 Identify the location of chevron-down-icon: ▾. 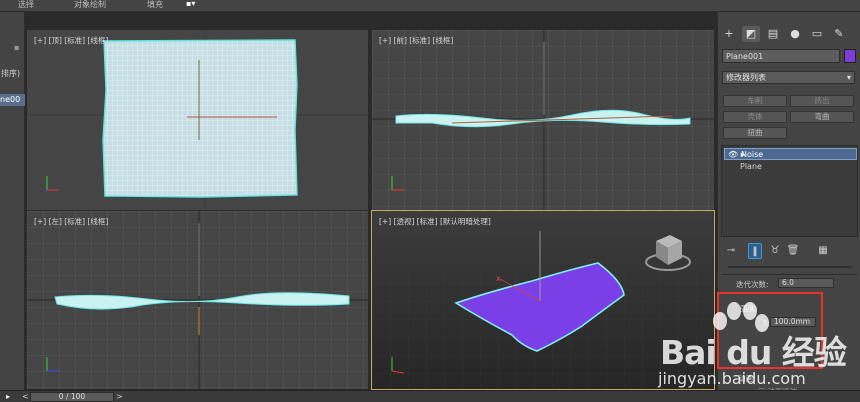
(848, 77).